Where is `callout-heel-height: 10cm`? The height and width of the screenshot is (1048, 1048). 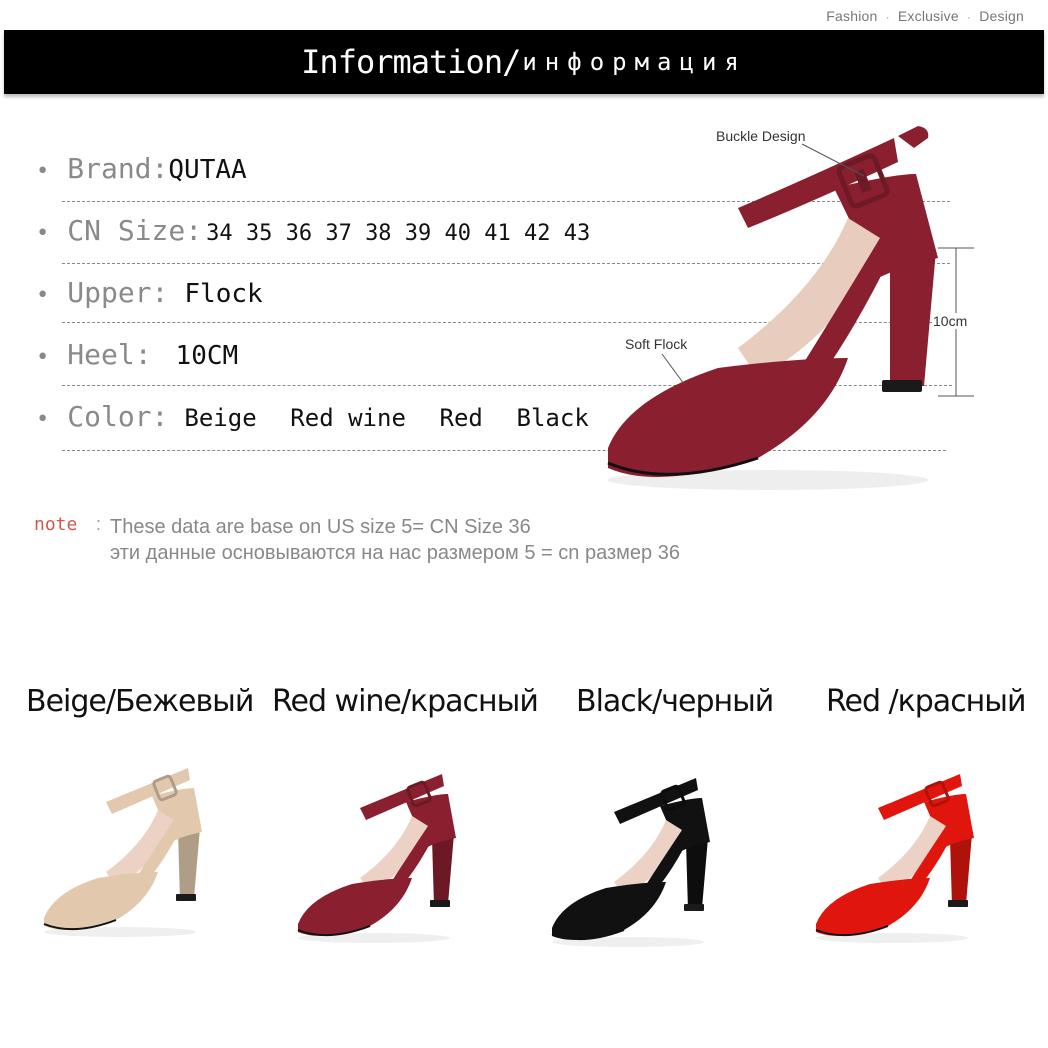
callout-heel-height: 10cm is located at coordinates (950, 321).